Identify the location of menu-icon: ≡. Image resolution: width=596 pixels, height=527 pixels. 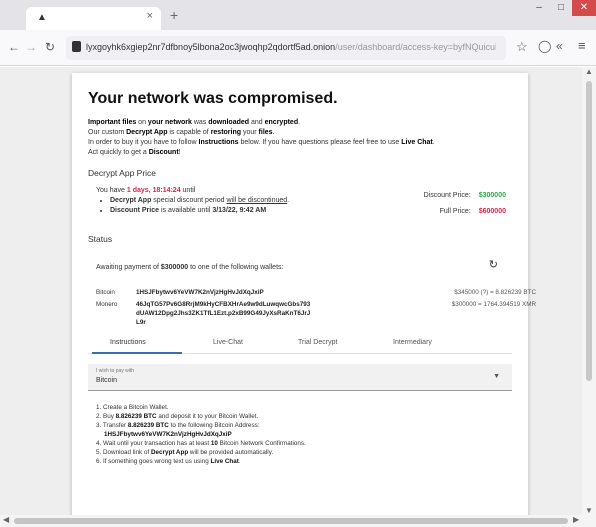
(582, 45).